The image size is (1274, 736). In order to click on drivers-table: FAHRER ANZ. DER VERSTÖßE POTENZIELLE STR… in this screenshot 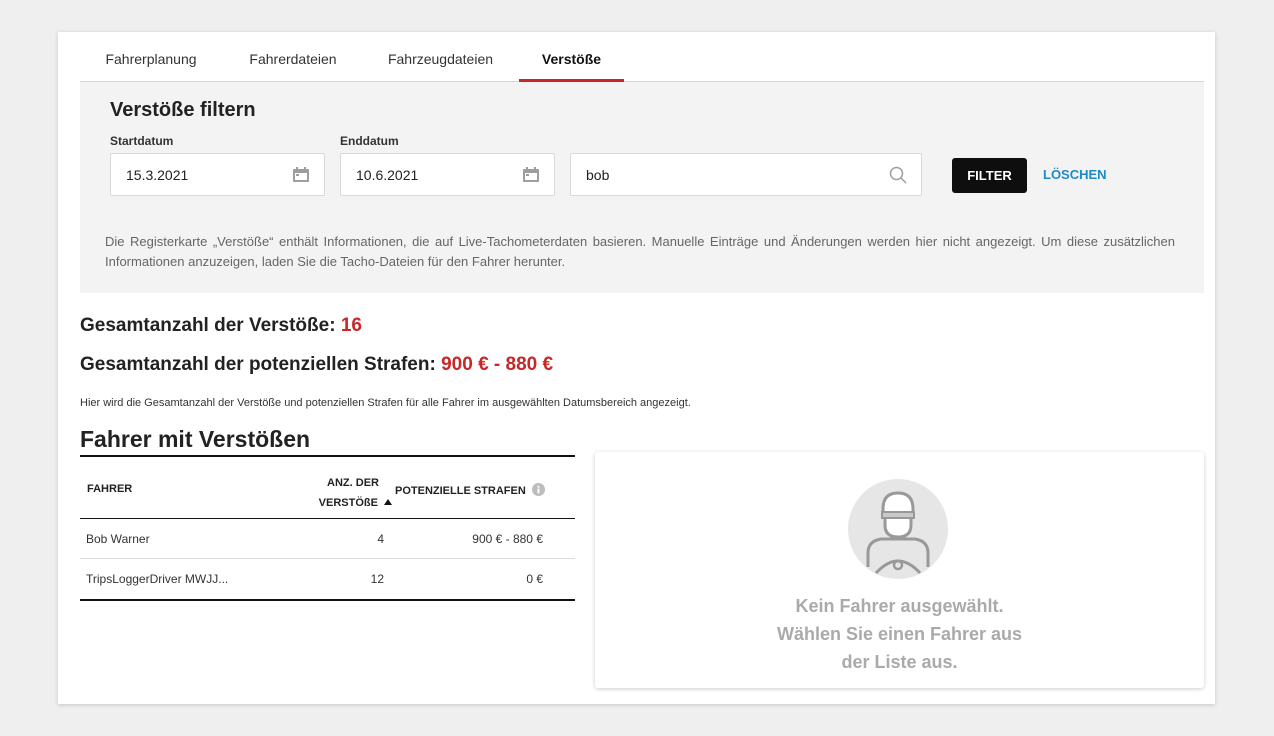, I will do `click(327, 528)`.